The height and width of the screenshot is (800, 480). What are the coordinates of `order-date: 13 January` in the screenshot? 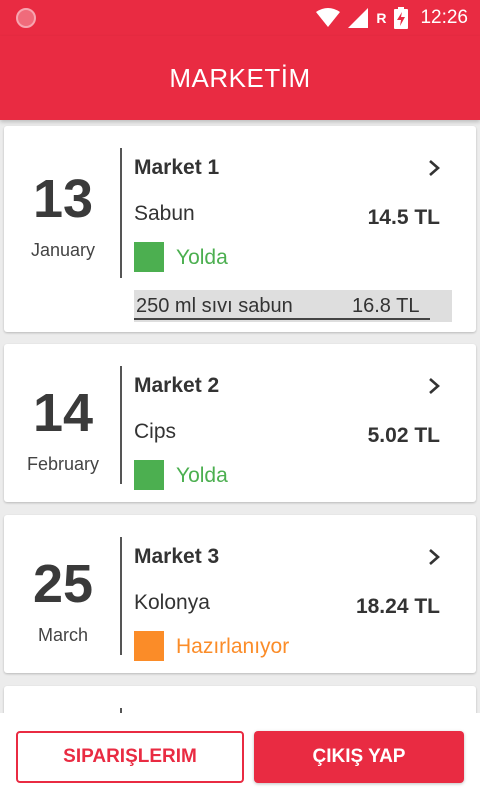 It's located at (63, 216).